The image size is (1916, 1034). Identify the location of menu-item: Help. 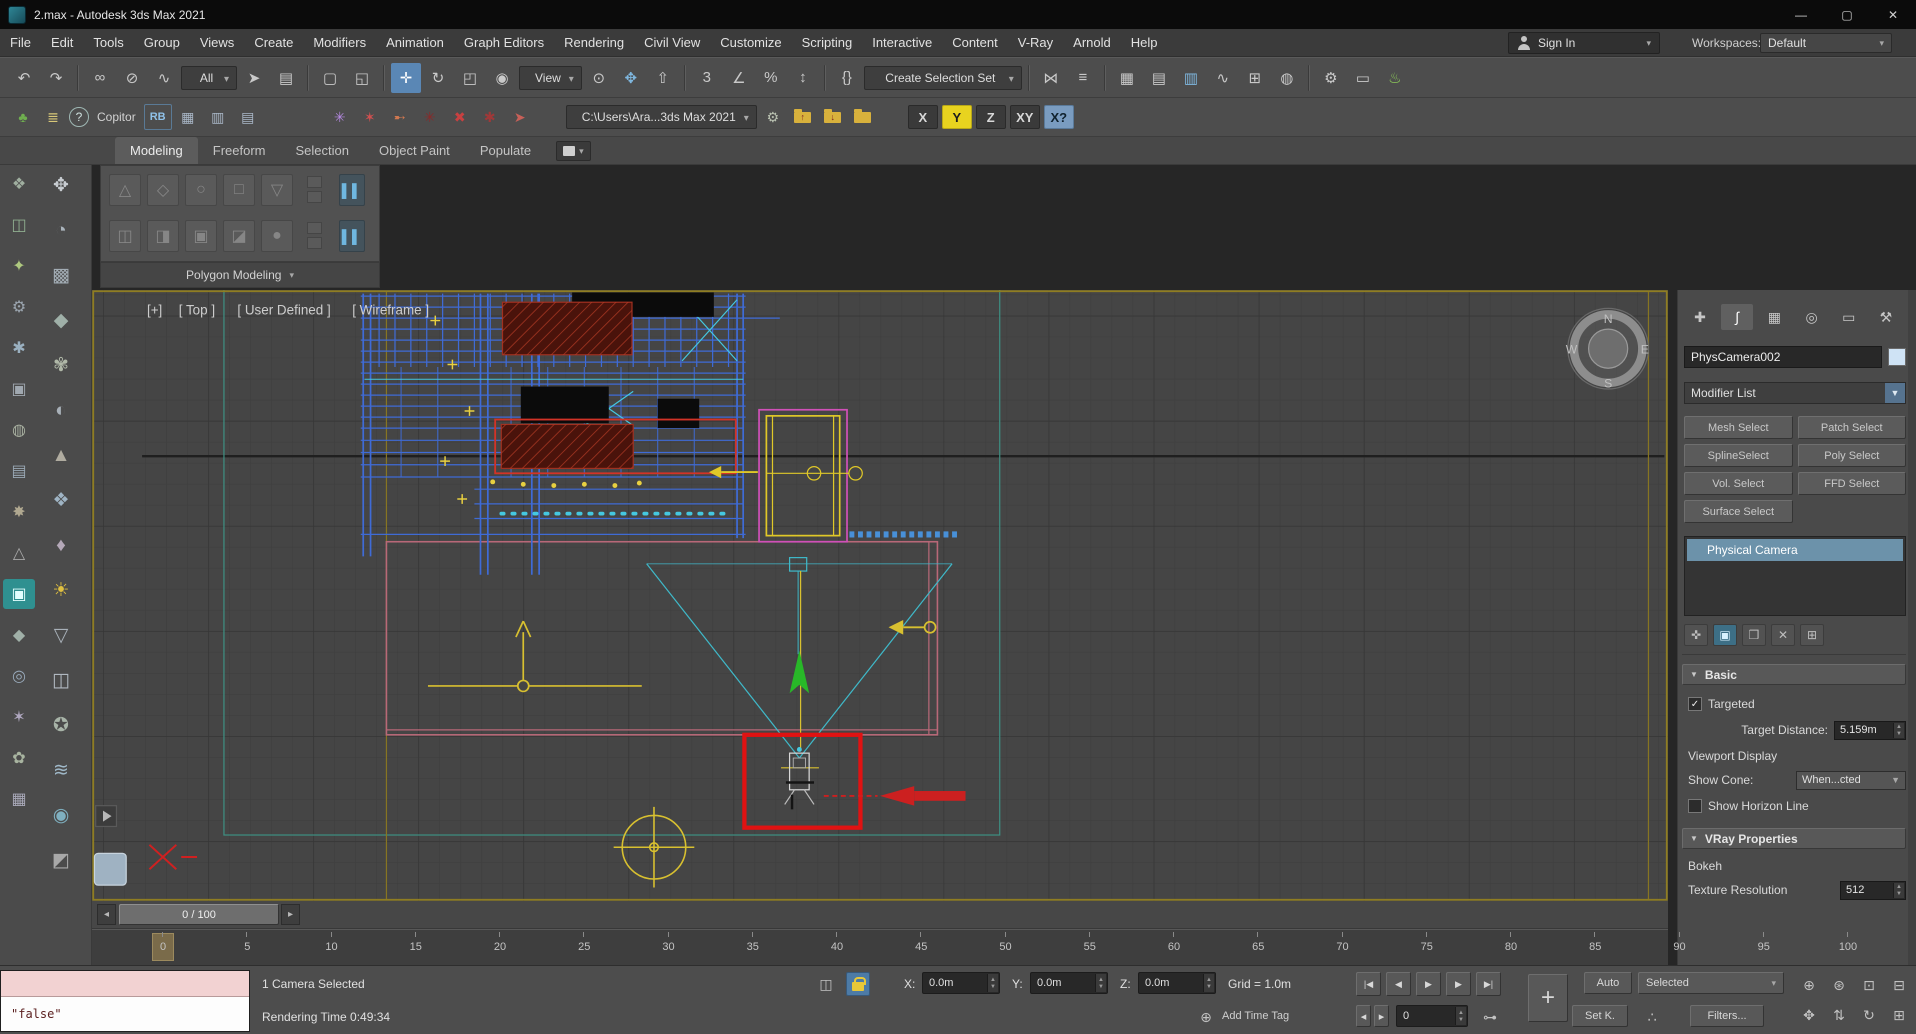
(1144, 43).